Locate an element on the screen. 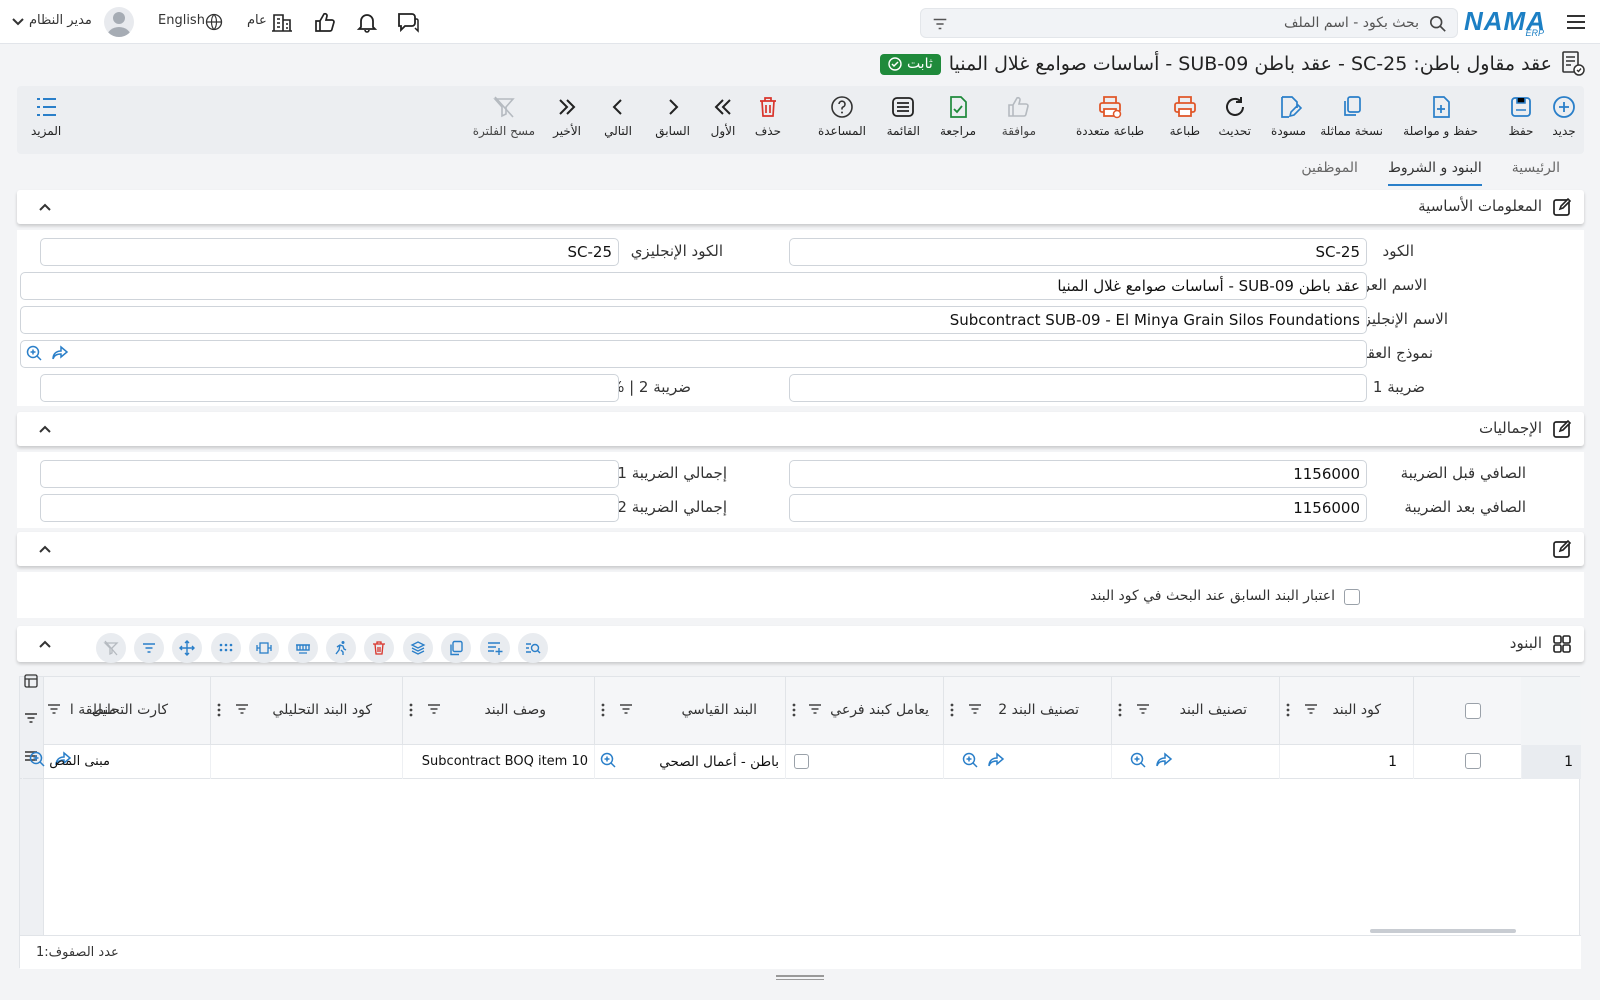 This screenshot has width=1600, height=1000. grid-layers-button is located at coordinates (418, 648).